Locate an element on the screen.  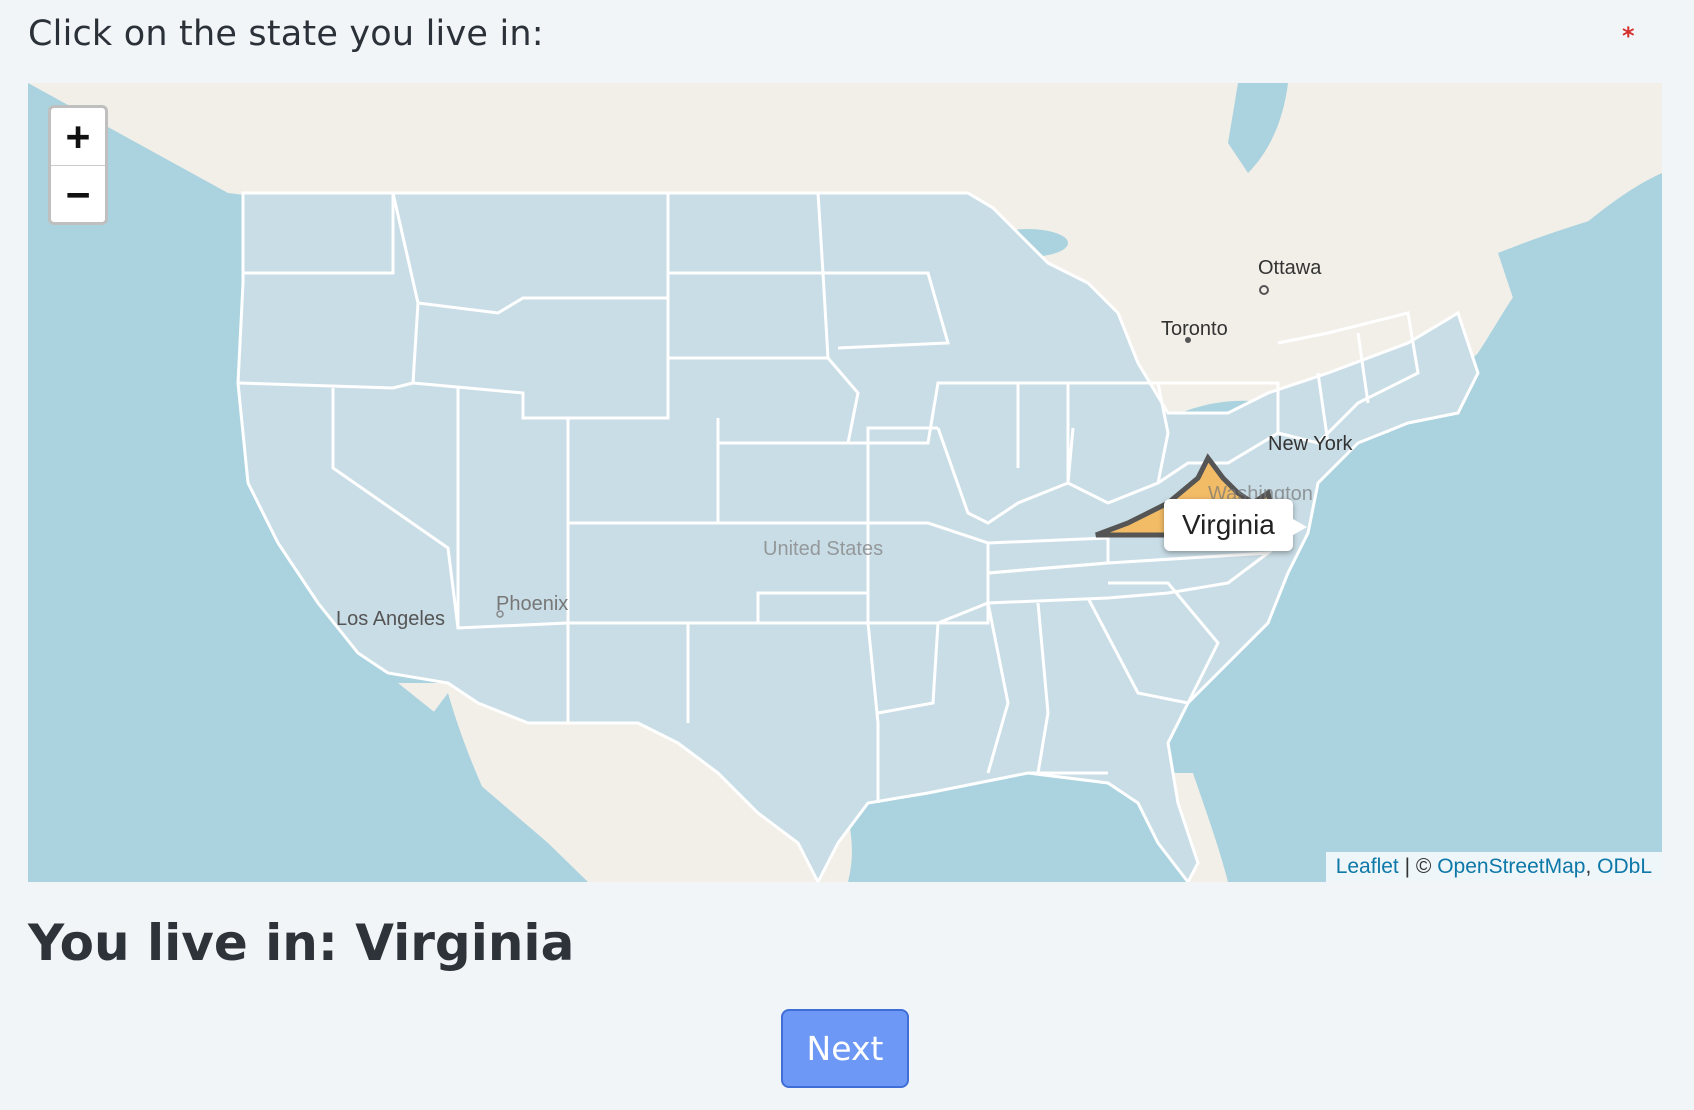
zoom-out-button: − is located at coordinates (78, 193).